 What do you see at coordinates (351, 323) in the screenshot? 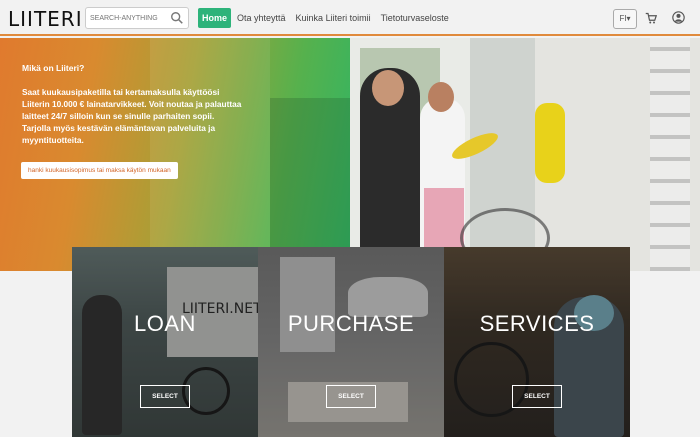
I see `tile-purchase-title: PURCHASE` at bounding box center [351, 323].